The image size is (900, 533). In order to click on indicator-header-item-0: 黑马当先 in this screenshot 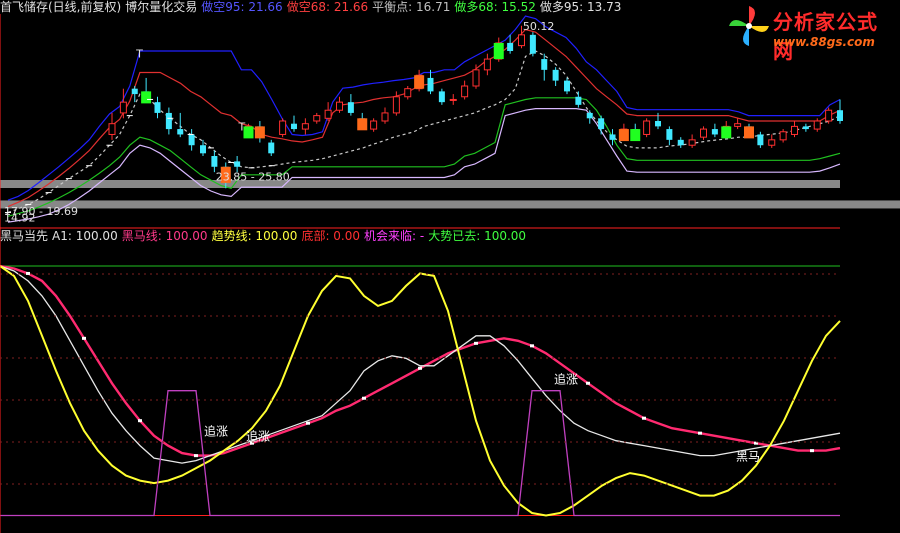, I will do `click(24, 236)`.